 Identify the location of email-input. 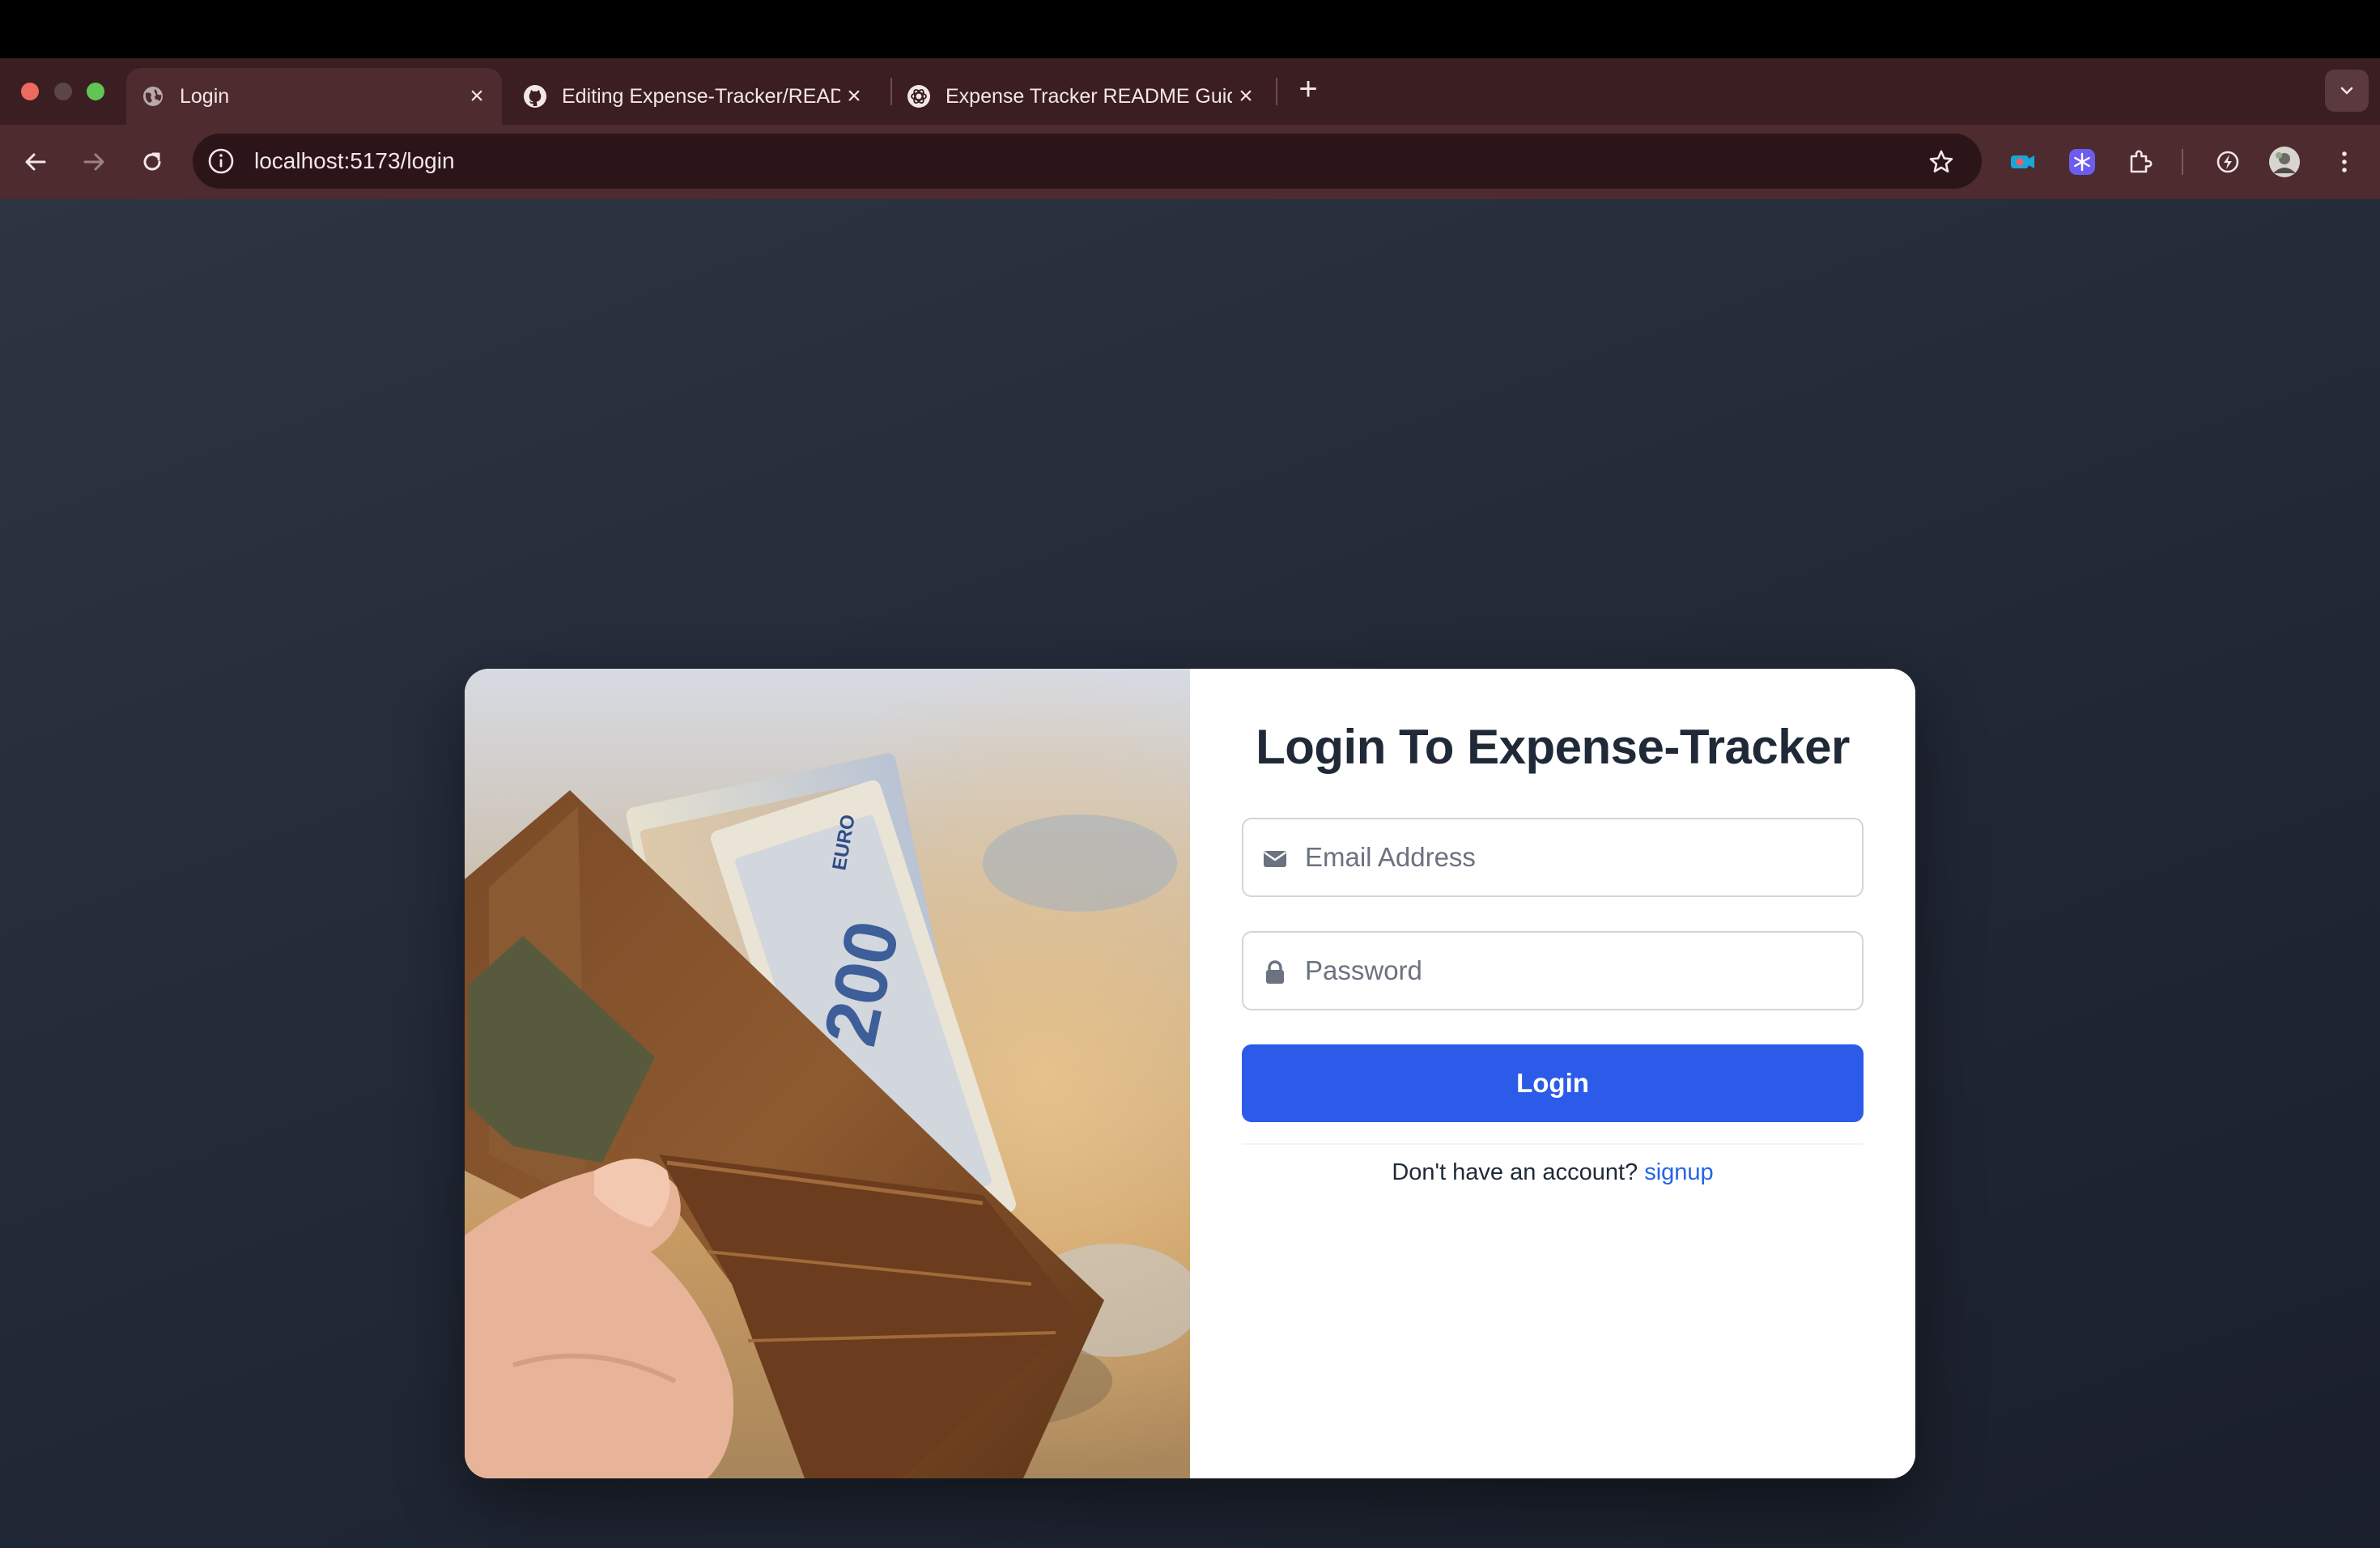
(1576, 857).